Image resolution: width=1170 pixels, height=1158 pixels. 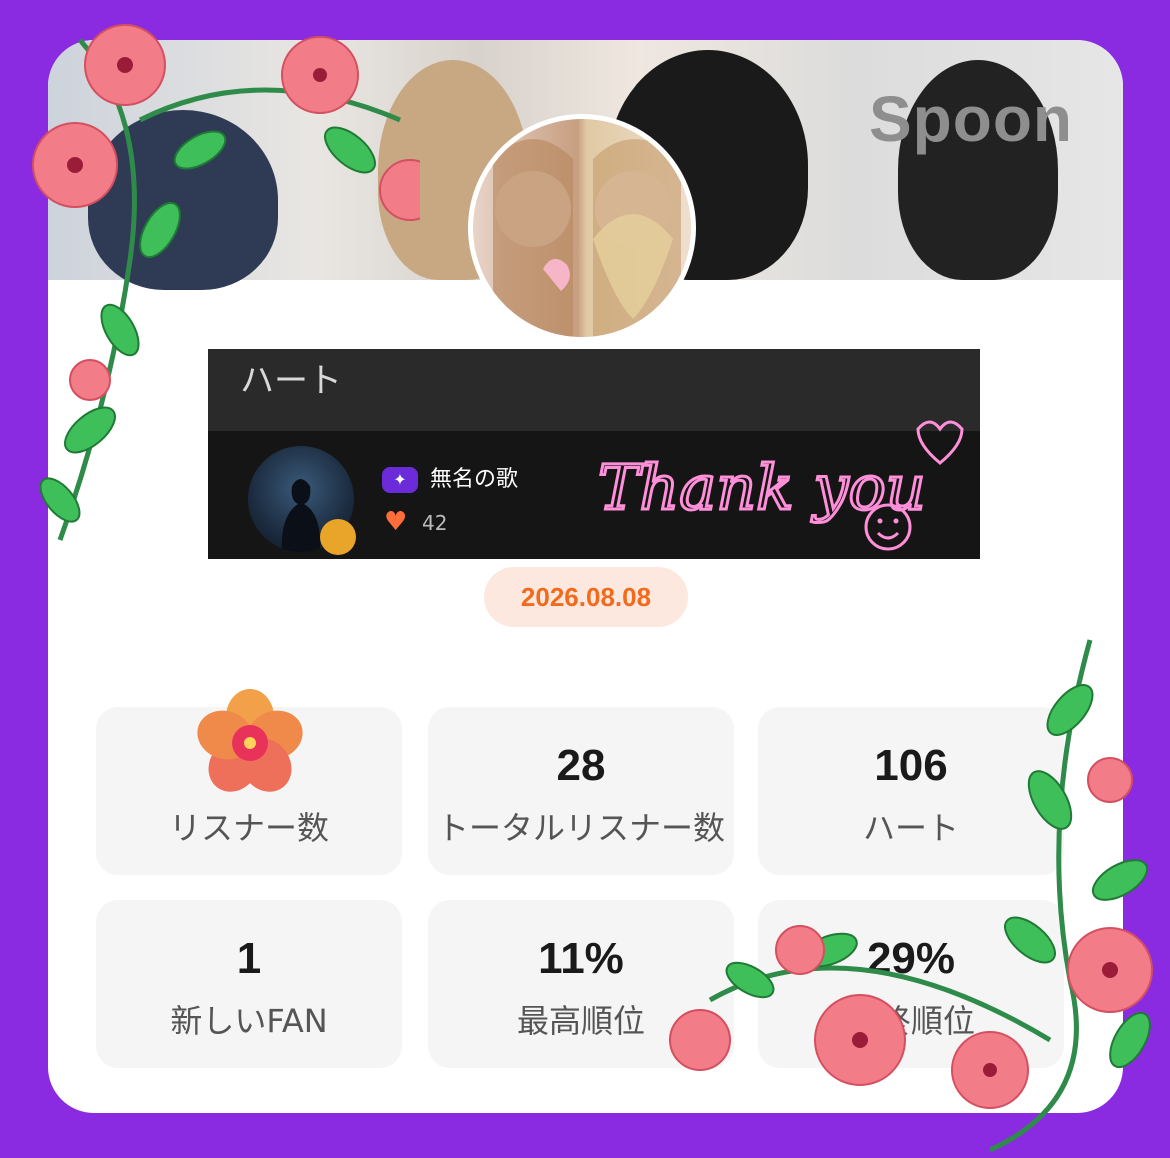 I want to click on stat-value: 106, so click(x=911, y=765).